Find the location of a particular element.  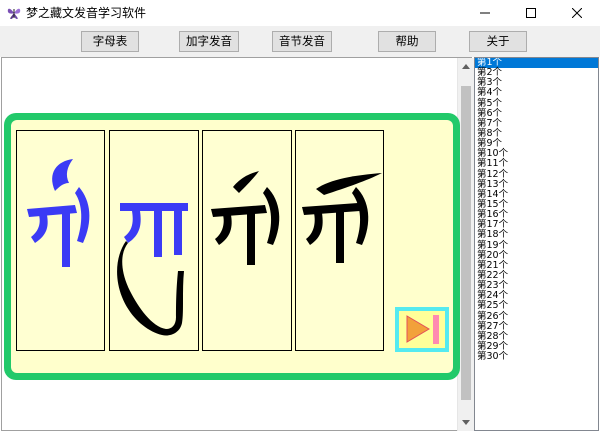

syllable-pronunciation-button: 音节发音 is located at coordinates (302, 41).